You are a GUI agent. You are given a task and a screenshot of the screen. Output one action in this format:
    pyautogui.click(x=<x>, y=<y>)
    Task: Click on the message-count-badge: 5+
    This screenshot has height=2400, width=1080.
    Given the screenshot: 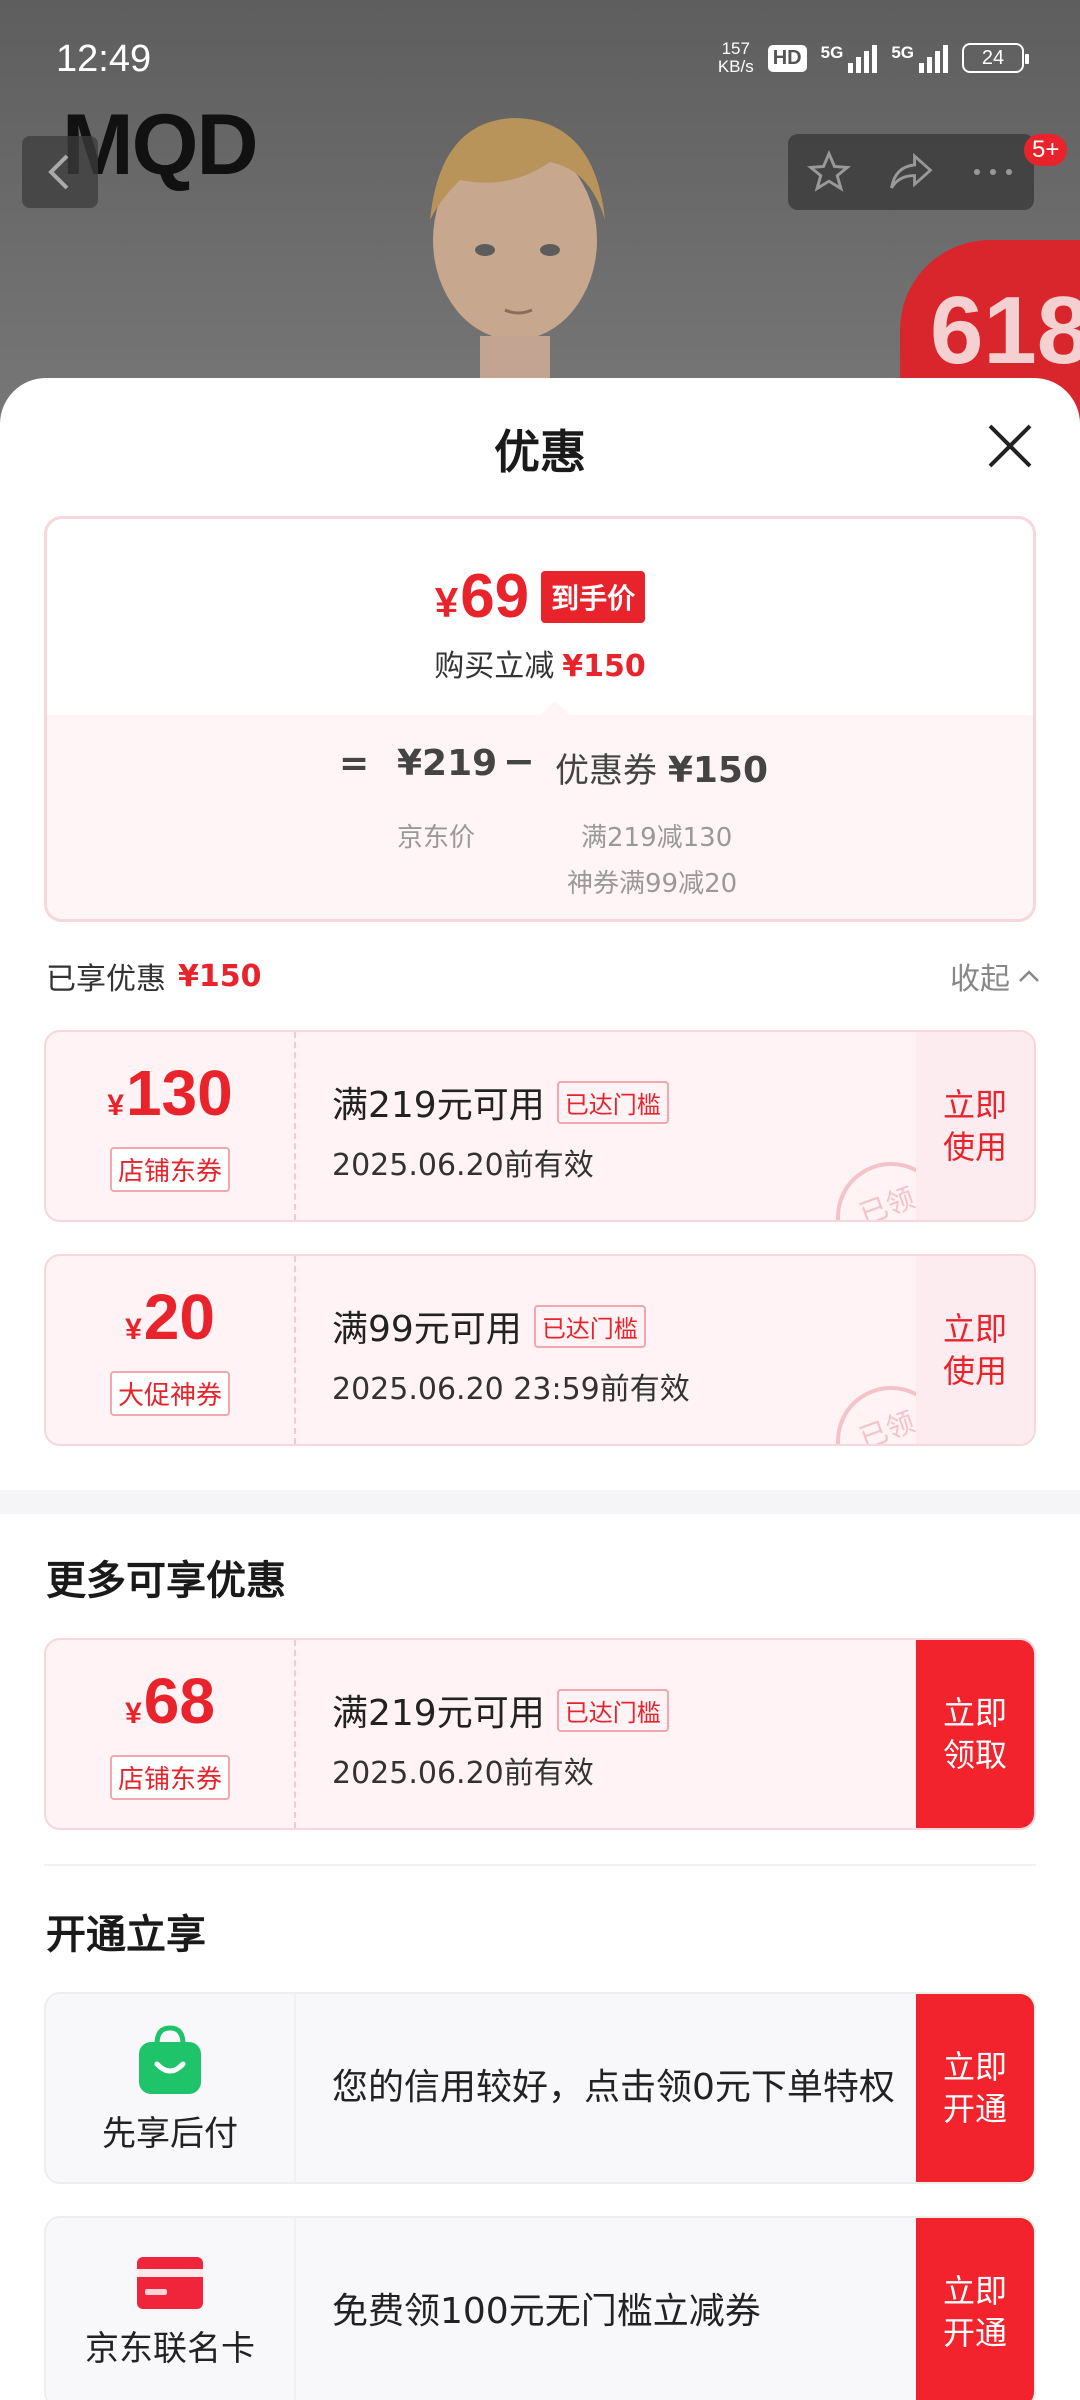 What is the action you would take?
    pyautogui.click(x=1046, y=150)
    